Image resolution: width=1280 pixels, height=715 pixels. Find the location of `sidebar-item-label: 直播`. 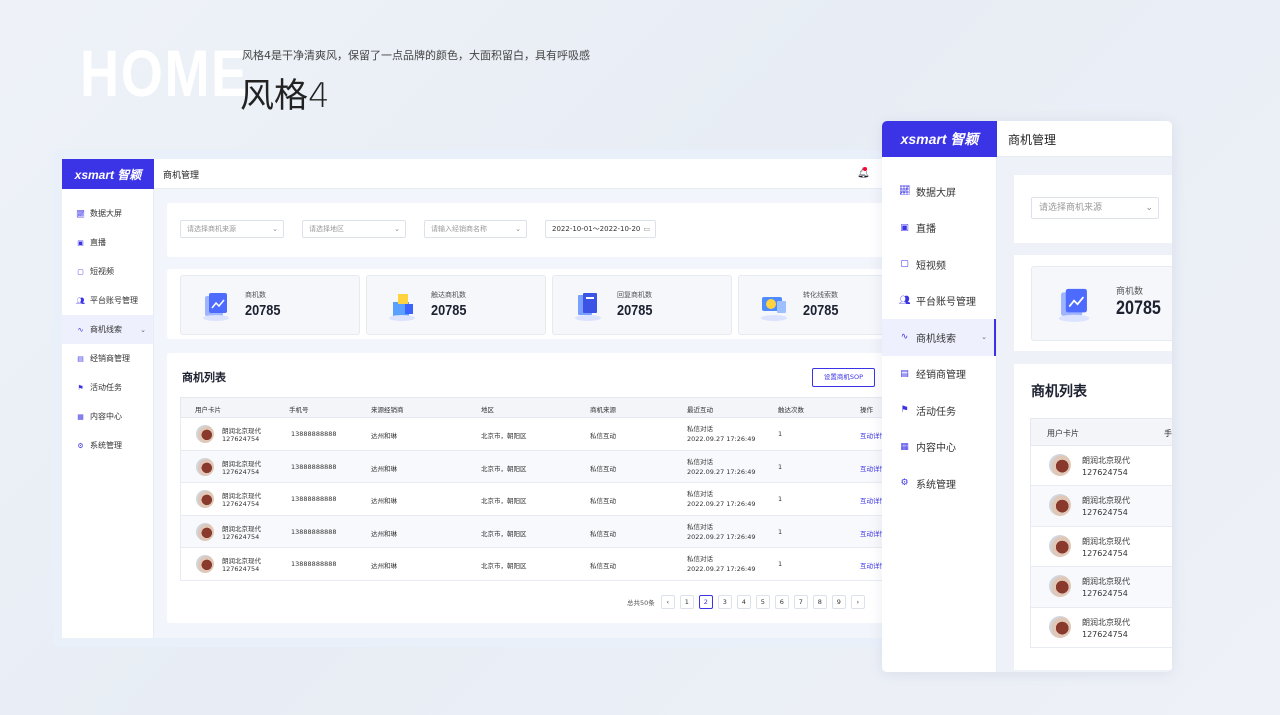

sidebar-item-label: 直播 is located at coordinates (926, 230).